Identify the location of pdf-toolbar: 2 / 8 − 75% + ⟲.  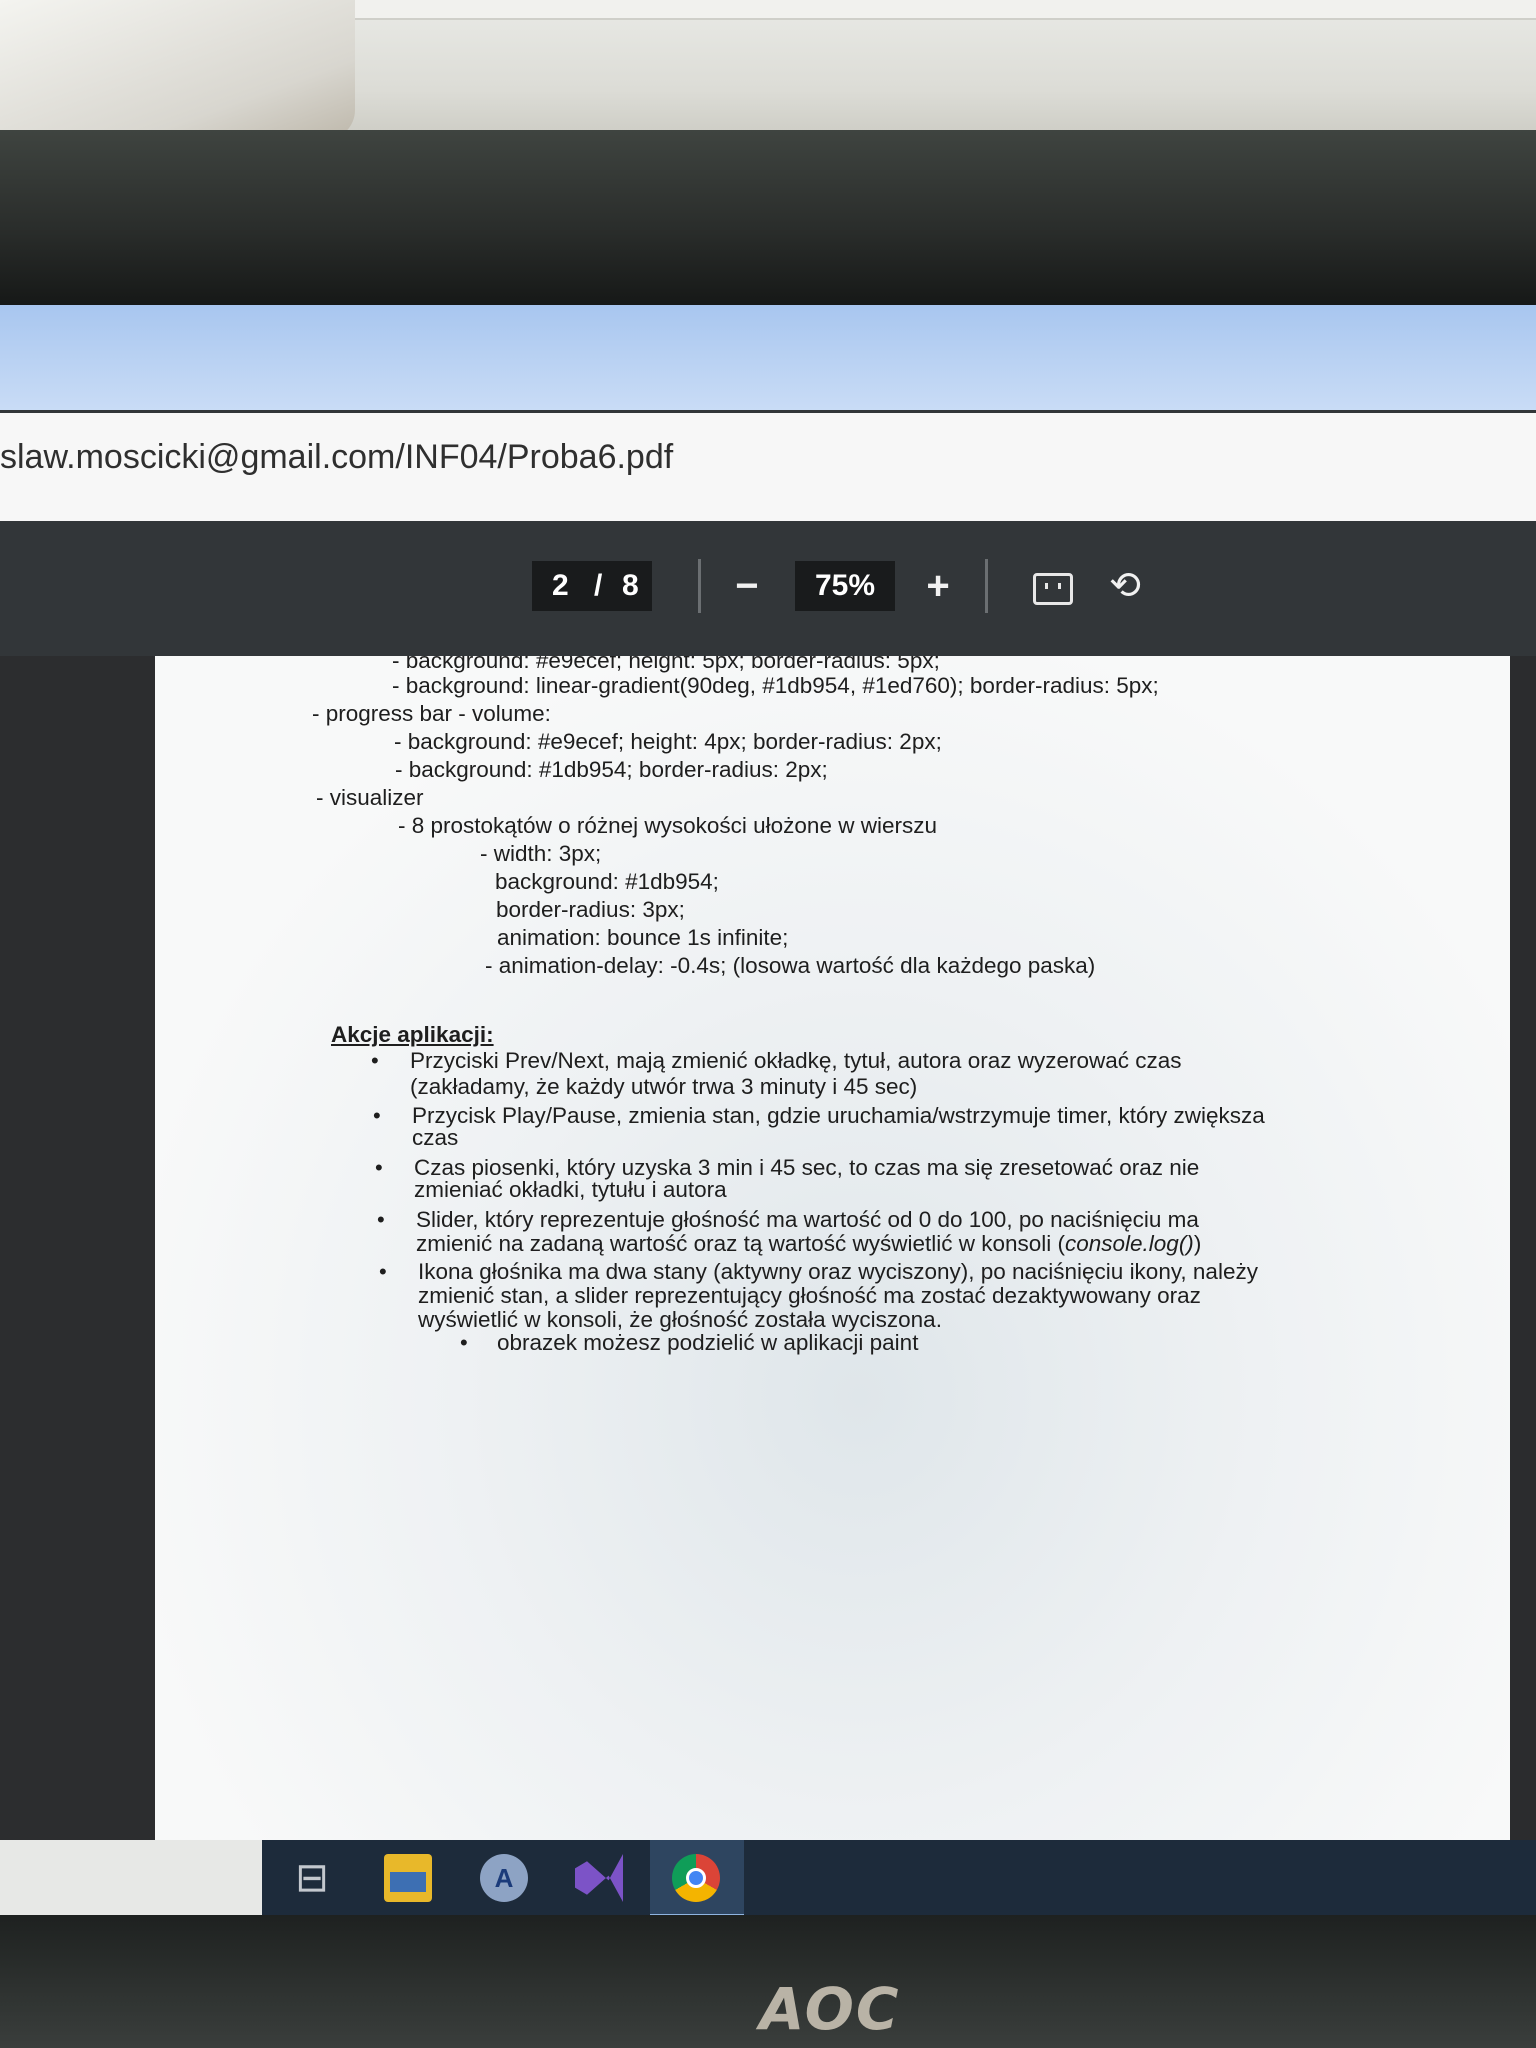
(768, 588).